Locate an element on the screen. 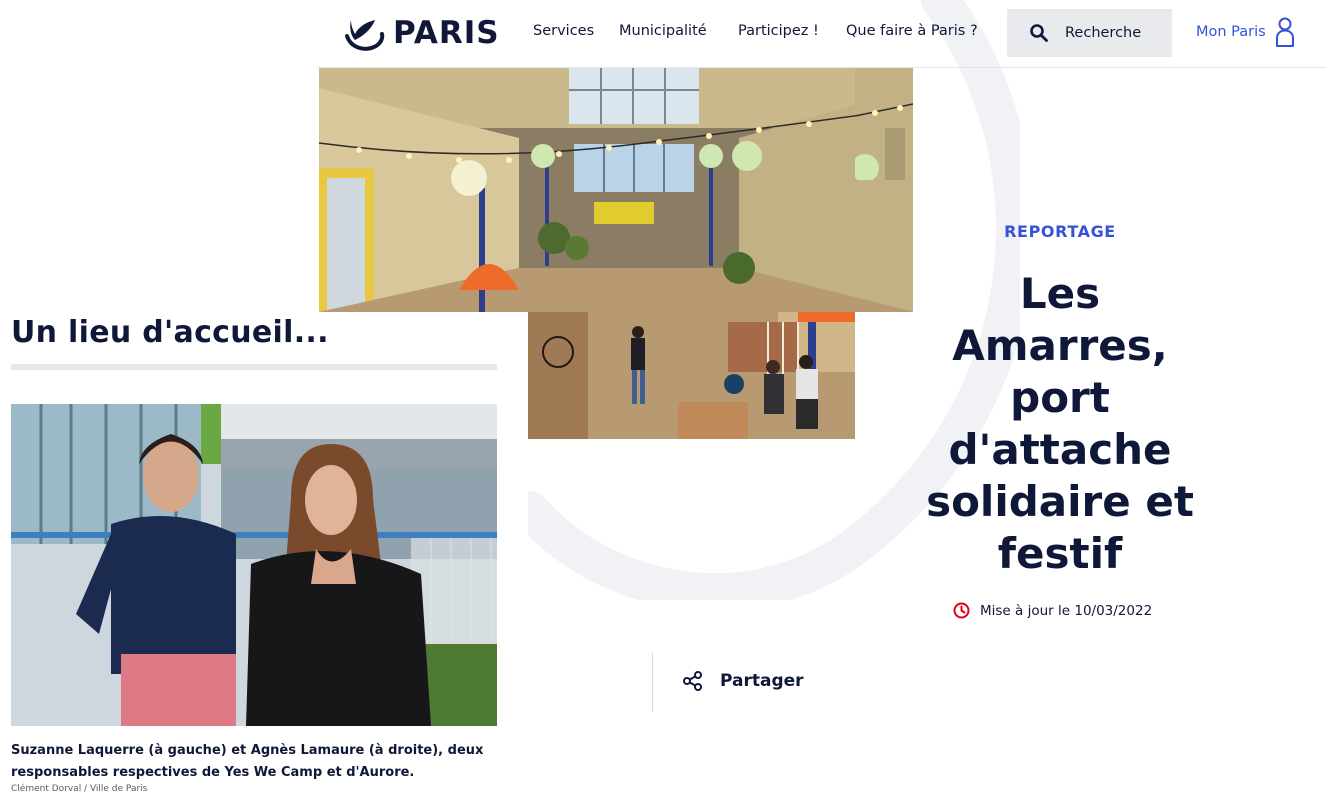  nav-municipalite: Municipalité is located at coordinates (663, 31).